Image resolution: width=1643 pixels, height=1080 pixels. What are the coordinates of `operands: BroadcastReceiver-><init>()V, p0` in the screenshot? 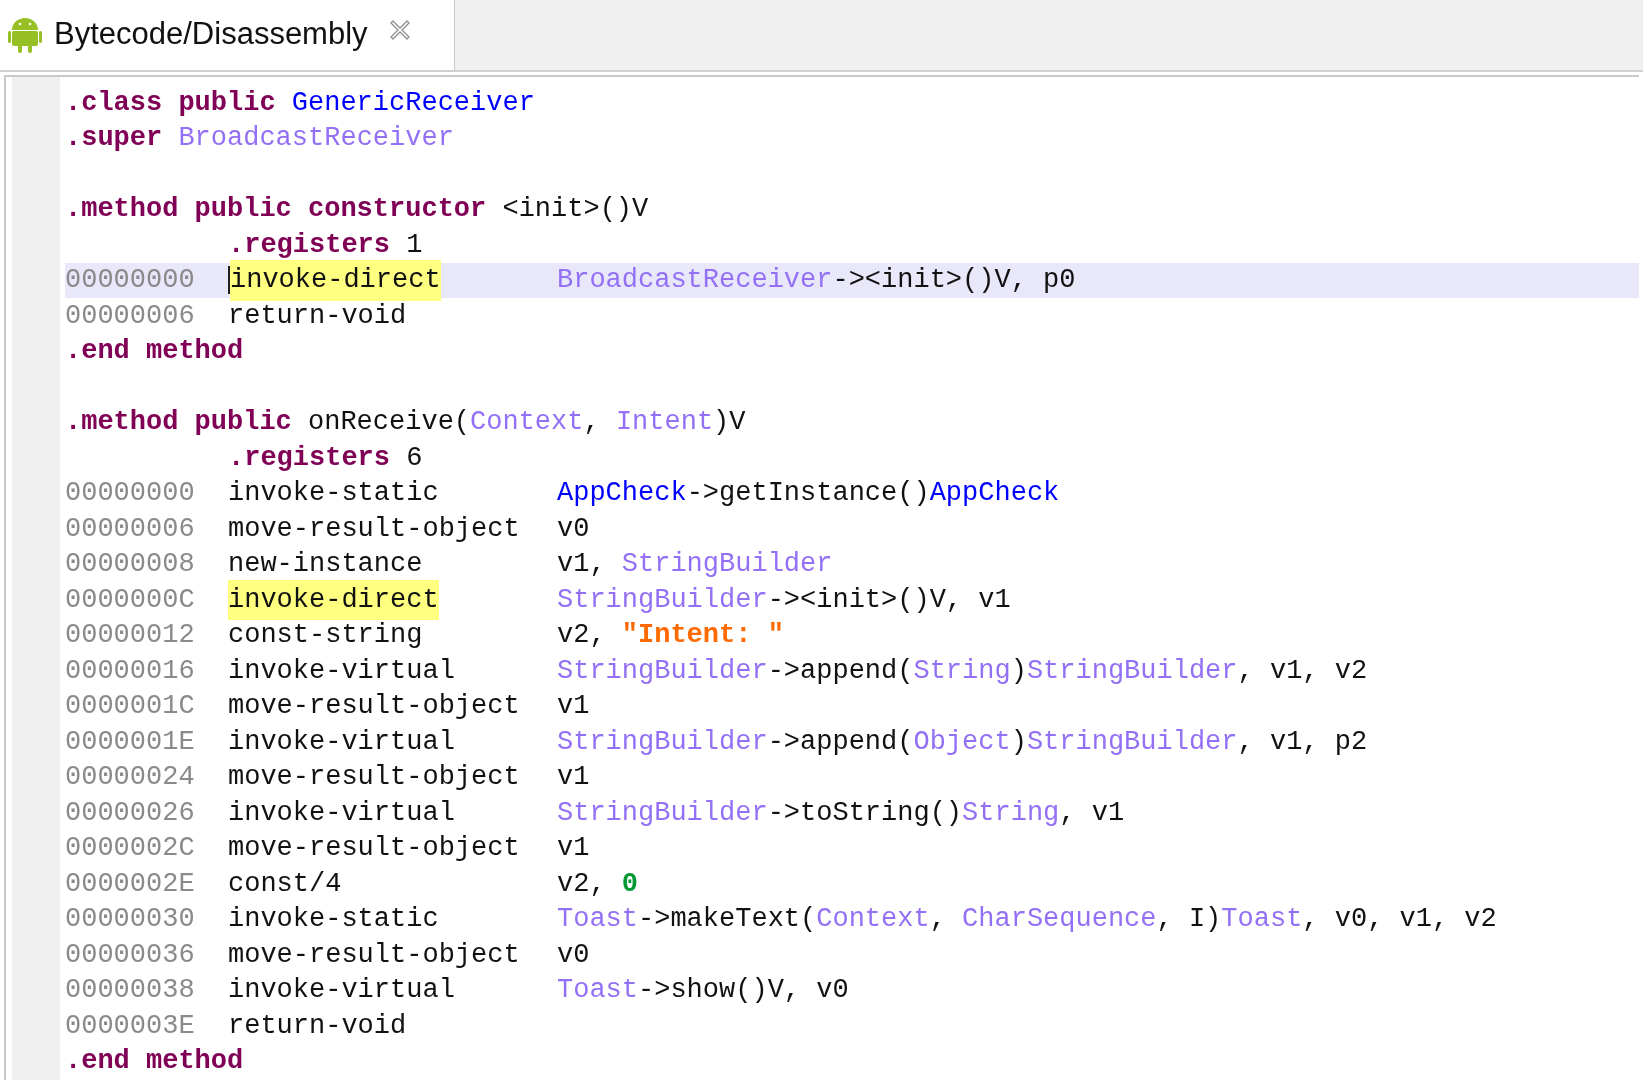 It's located at (816, 280).